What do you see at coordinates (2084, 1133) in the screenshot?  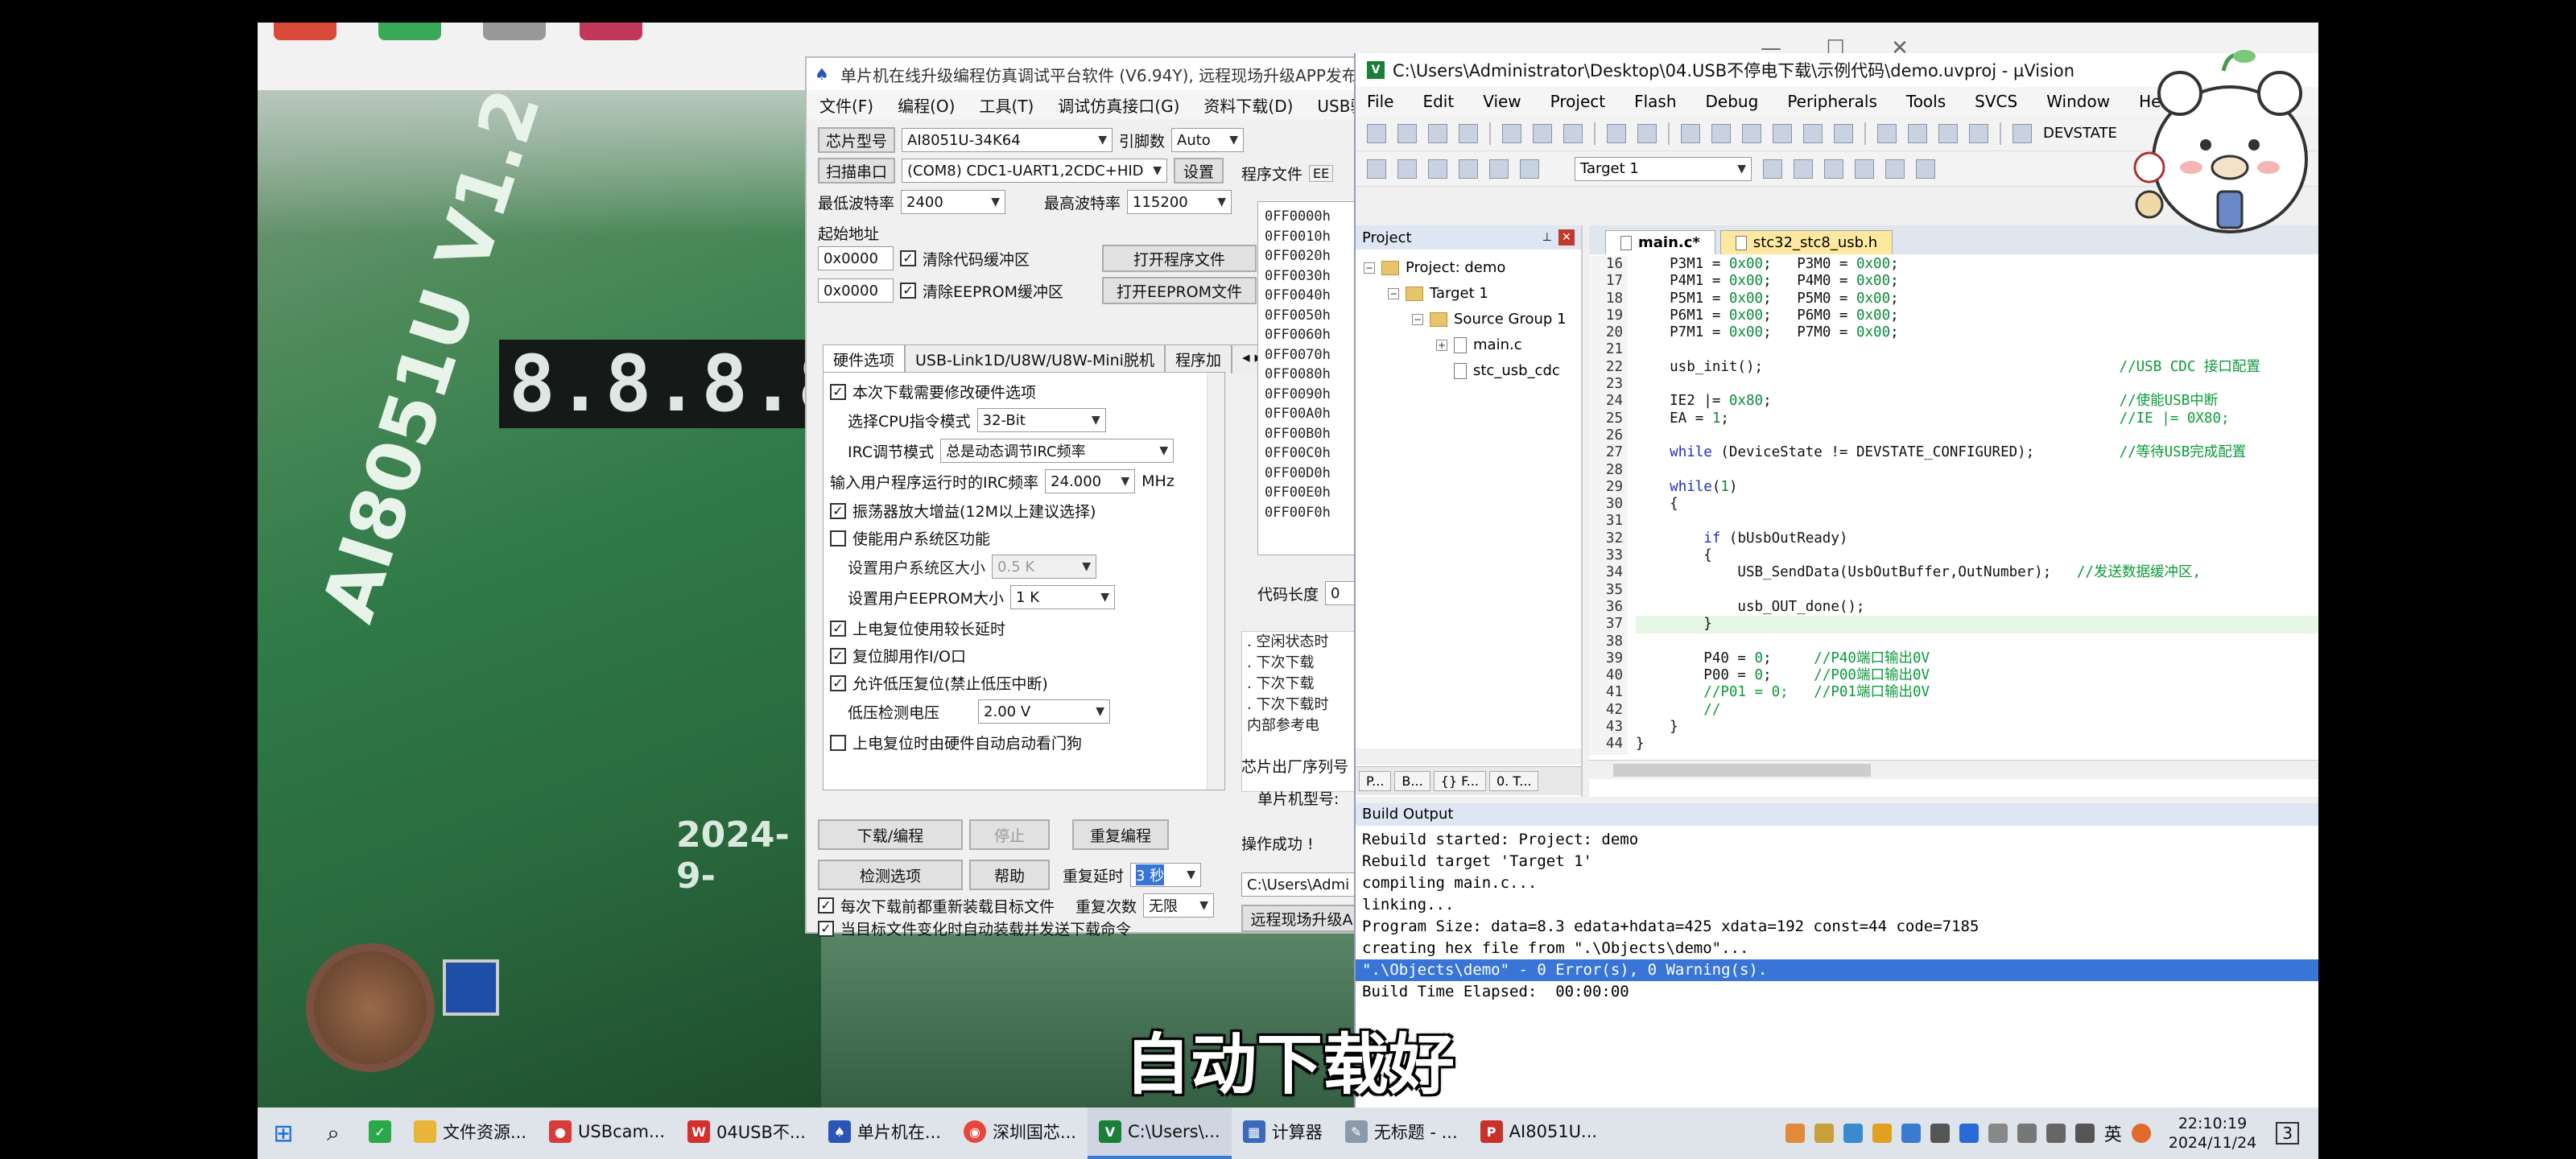 I see `battery-icon` at bounding box center [2084, 1133].